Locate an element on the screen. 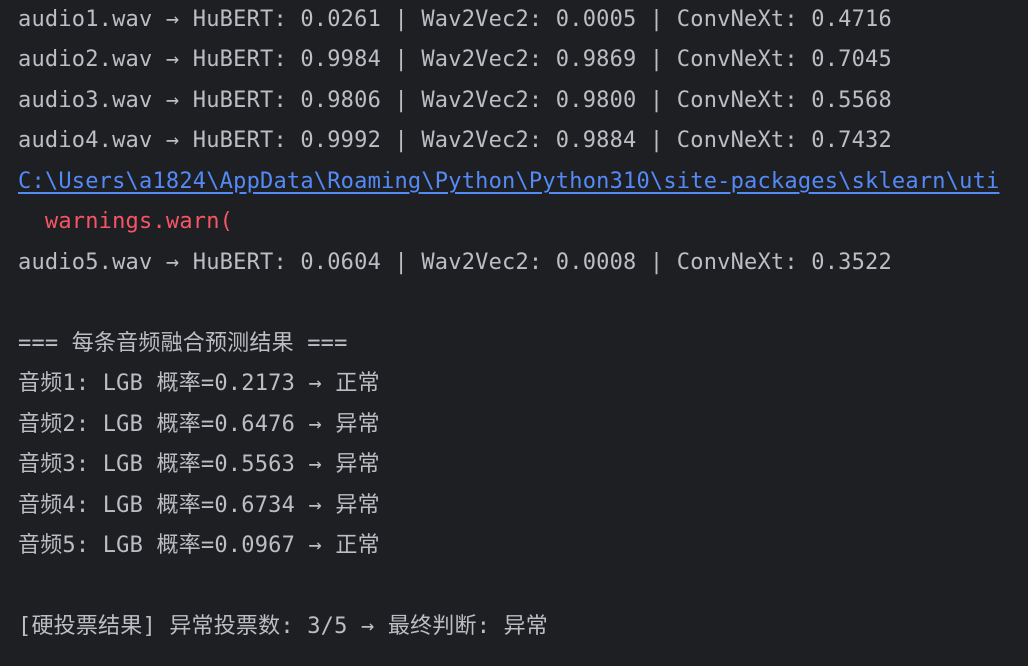 This screenshot has height=666, width=1028. fusion-result-audio5: 音频5: LGB 概率=0.0967 → 正常 is located at coordinates (199, 545).